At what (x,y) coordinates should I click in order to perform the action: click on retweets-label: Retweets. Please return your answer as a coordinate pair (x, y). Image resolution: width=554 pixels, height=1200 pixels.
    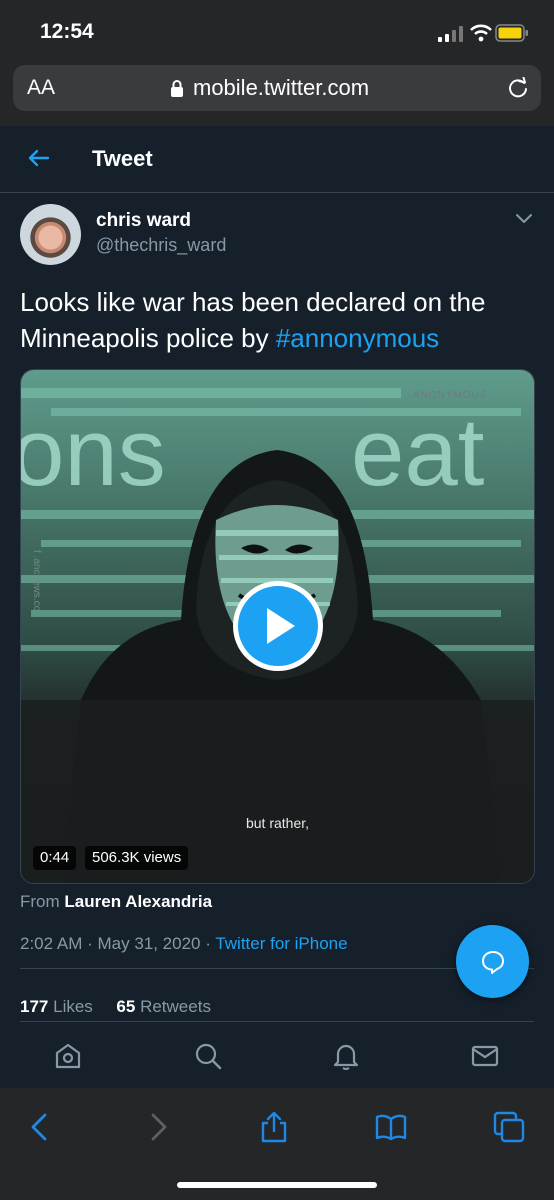
    Looking at the image, I should click on (175, 1006).